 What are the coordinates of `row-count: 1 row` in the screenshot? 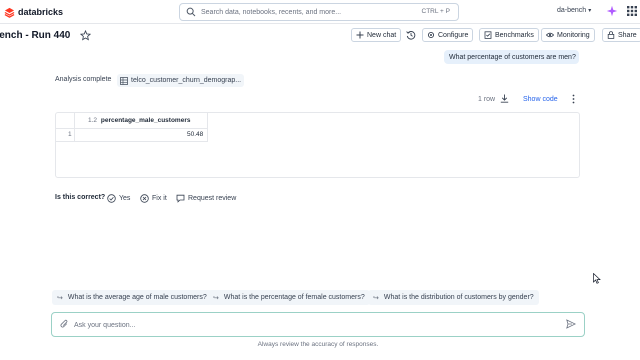 It's located at (487, 99).